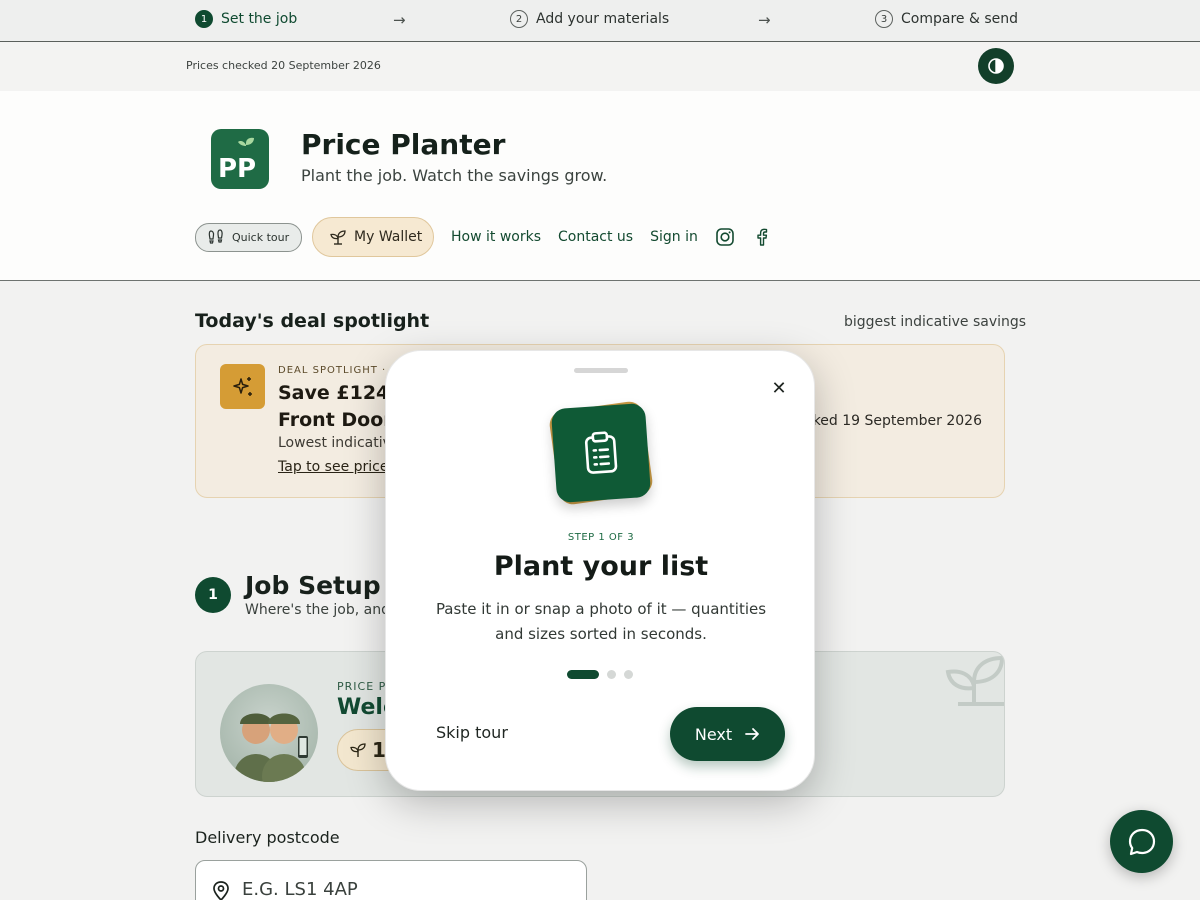  Describe the element at coordinates (713, 734) in the screenshot. I see `next-label: Next` at that location.